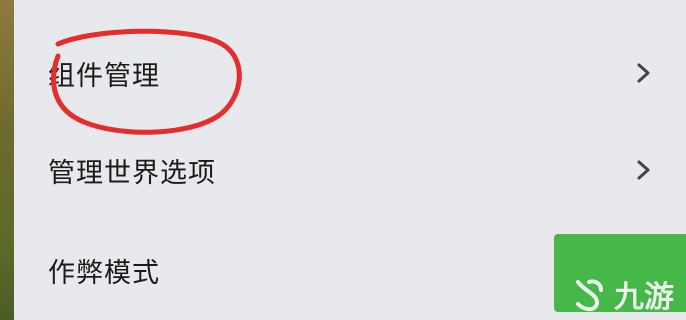  What do you see at coordinates (7, 160) in the screenshot?
I see `background-edge` at bounding box center [7, 160].